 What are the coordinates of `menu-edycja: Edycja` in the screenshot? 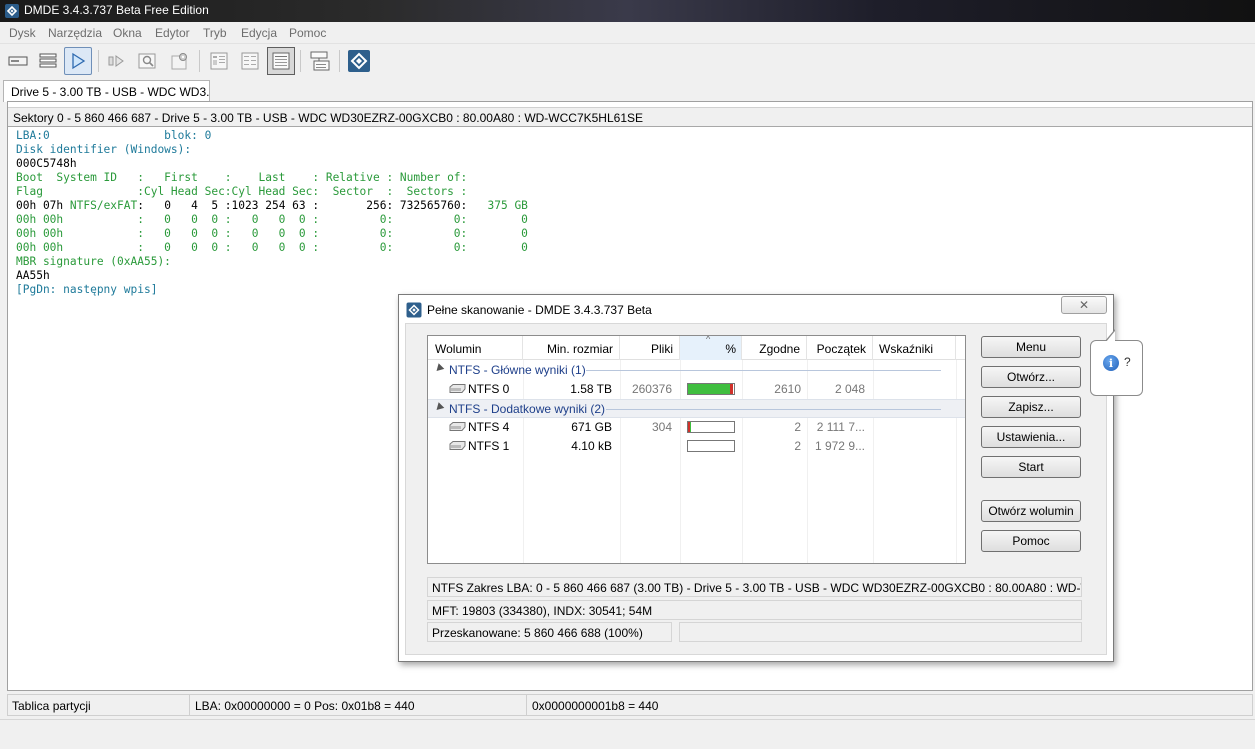 It's located at (259, 33).